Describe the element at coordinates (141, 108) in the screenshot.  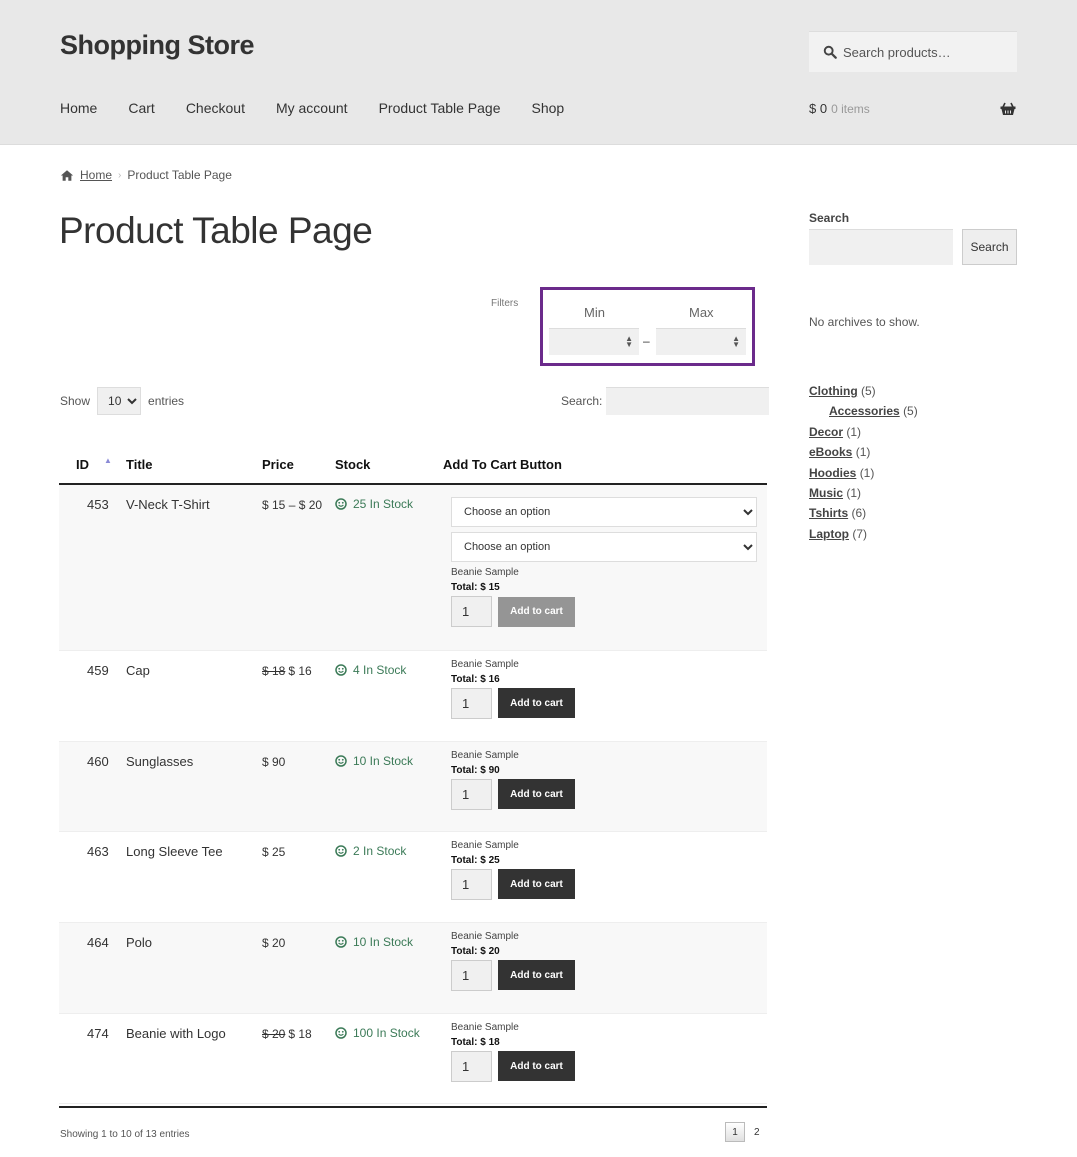
I see `nav-cart: Cart` at that location.